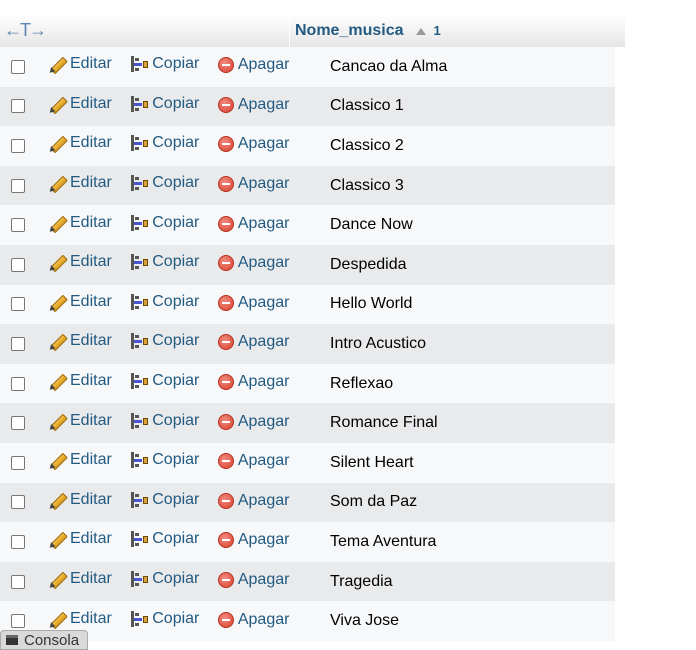 The height and width of the screenshot is (650, 696). Describe the element at coordinates (44, 640) in the screenshot. I see `console-tab: Consola` at that location.